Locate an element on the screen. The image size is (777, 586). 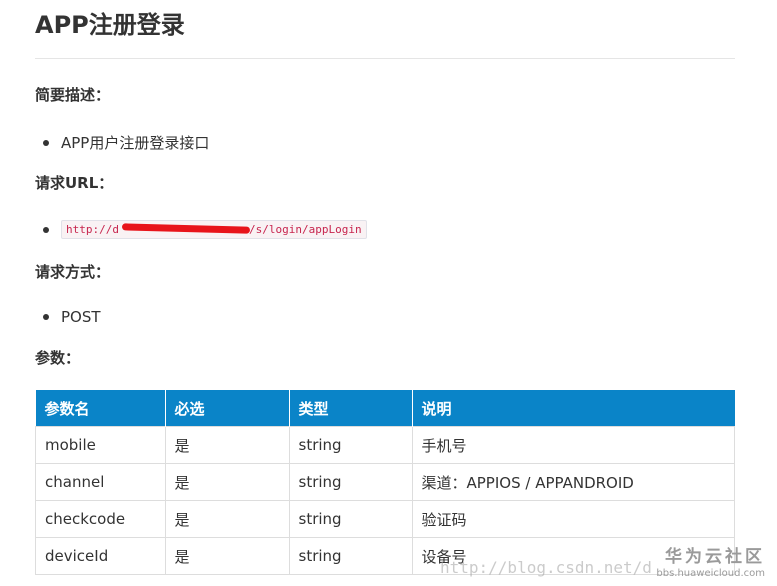
table-row: mobile 是 string 手机号 is located at coordinates (385, 445).